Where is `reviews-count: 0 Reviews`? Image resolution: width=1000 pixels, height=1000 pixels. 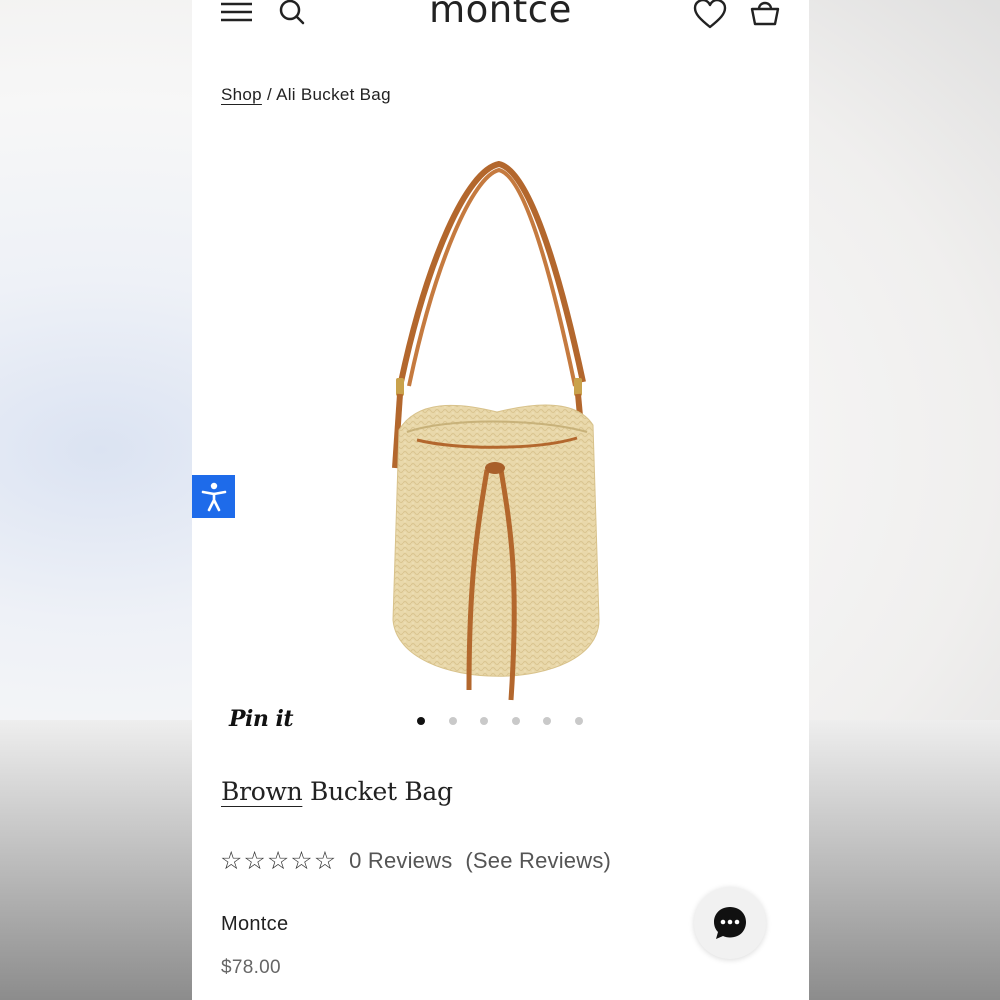 reviews-count: 0 Reviews is located at coordinates (401, 860).